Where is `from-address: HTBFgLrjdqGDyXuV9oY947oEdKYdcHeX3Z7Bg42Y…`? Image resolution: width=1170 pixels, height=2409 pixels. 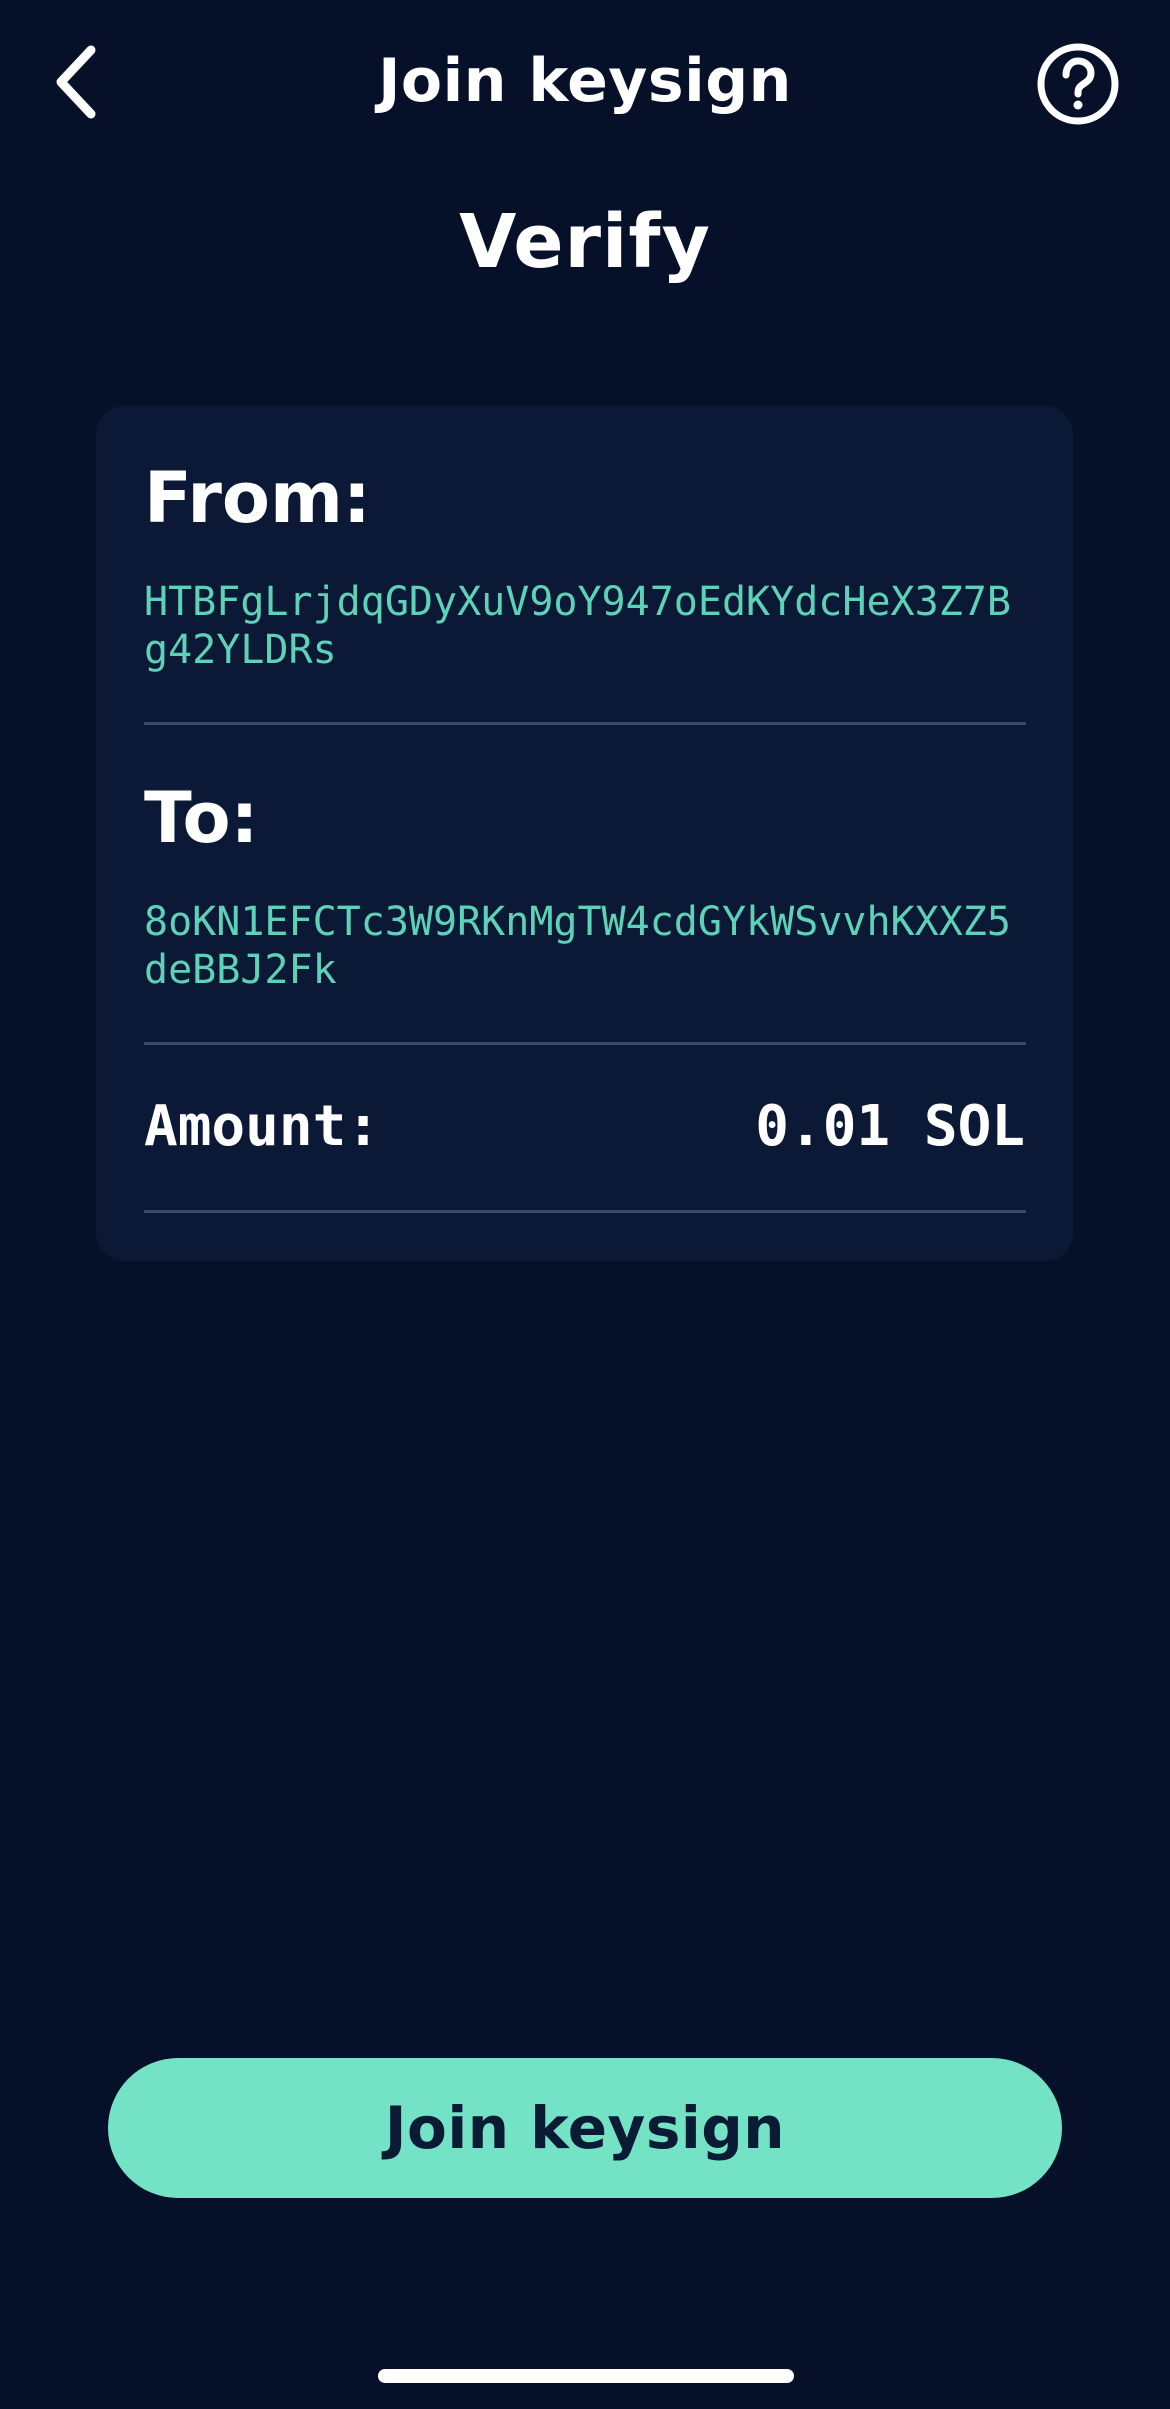 from-address: HTBFgLrjdqGDyXuV9oY947oEdKYdcHeX3Z7Bg42Y… is located at coordinates (577, 626).